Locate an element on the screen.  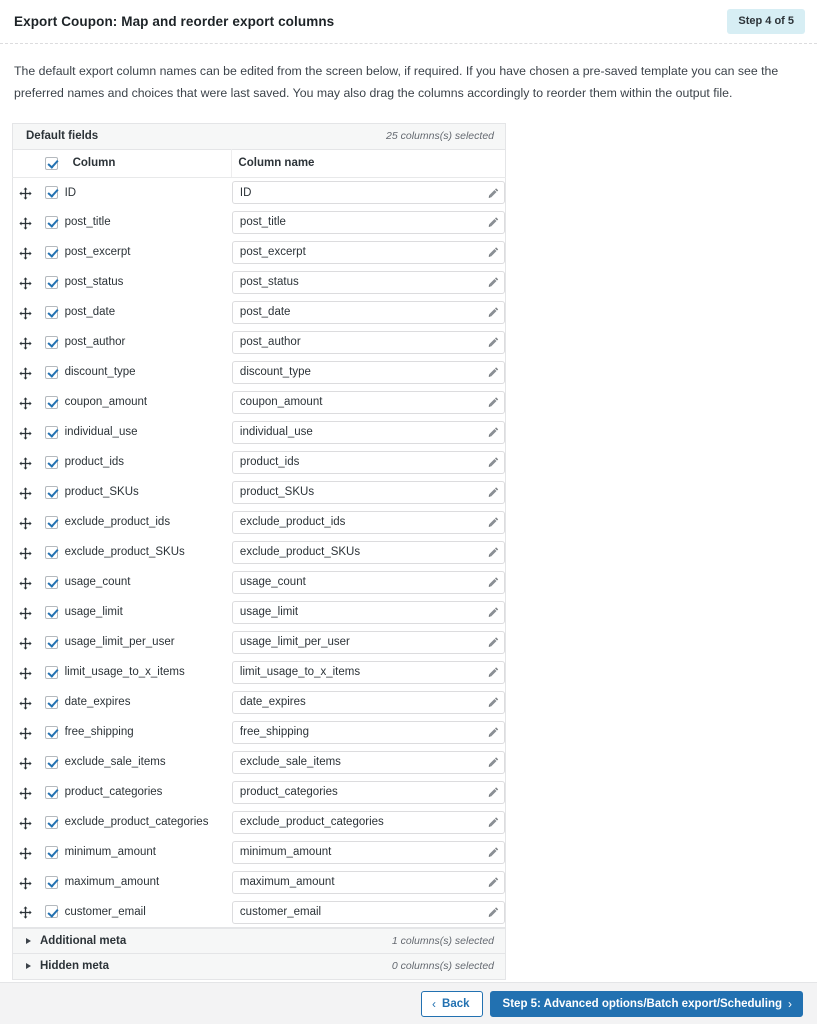
column-label: product_ids is located at coordinates (148, 462).